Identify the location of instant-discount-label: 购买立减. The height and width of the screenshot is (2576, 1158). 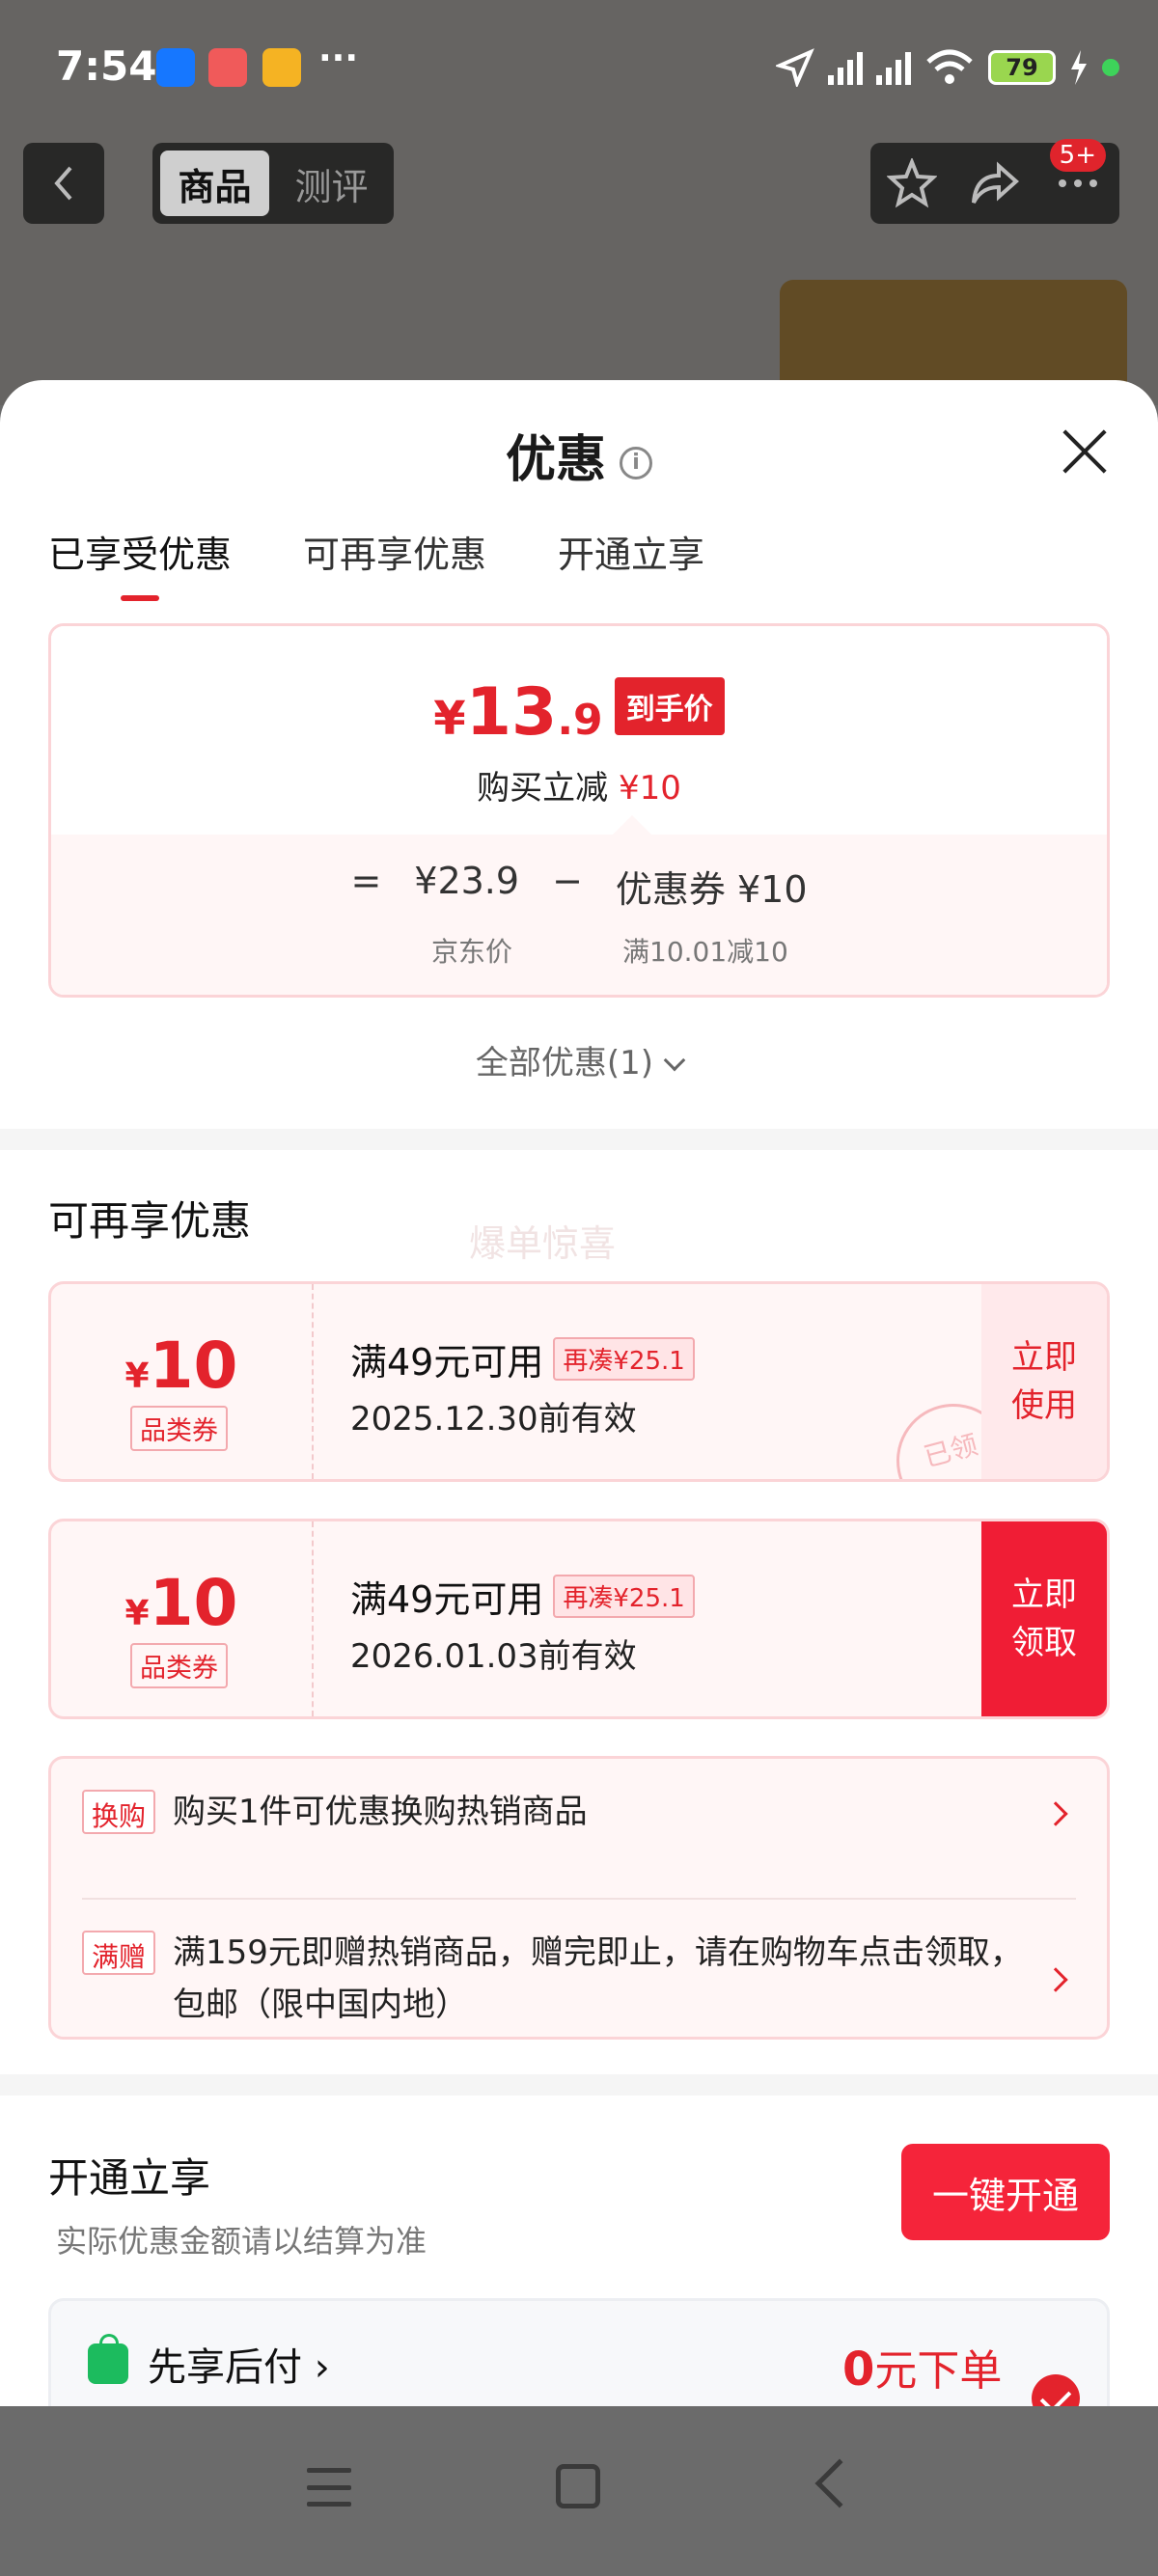
(543, 789).